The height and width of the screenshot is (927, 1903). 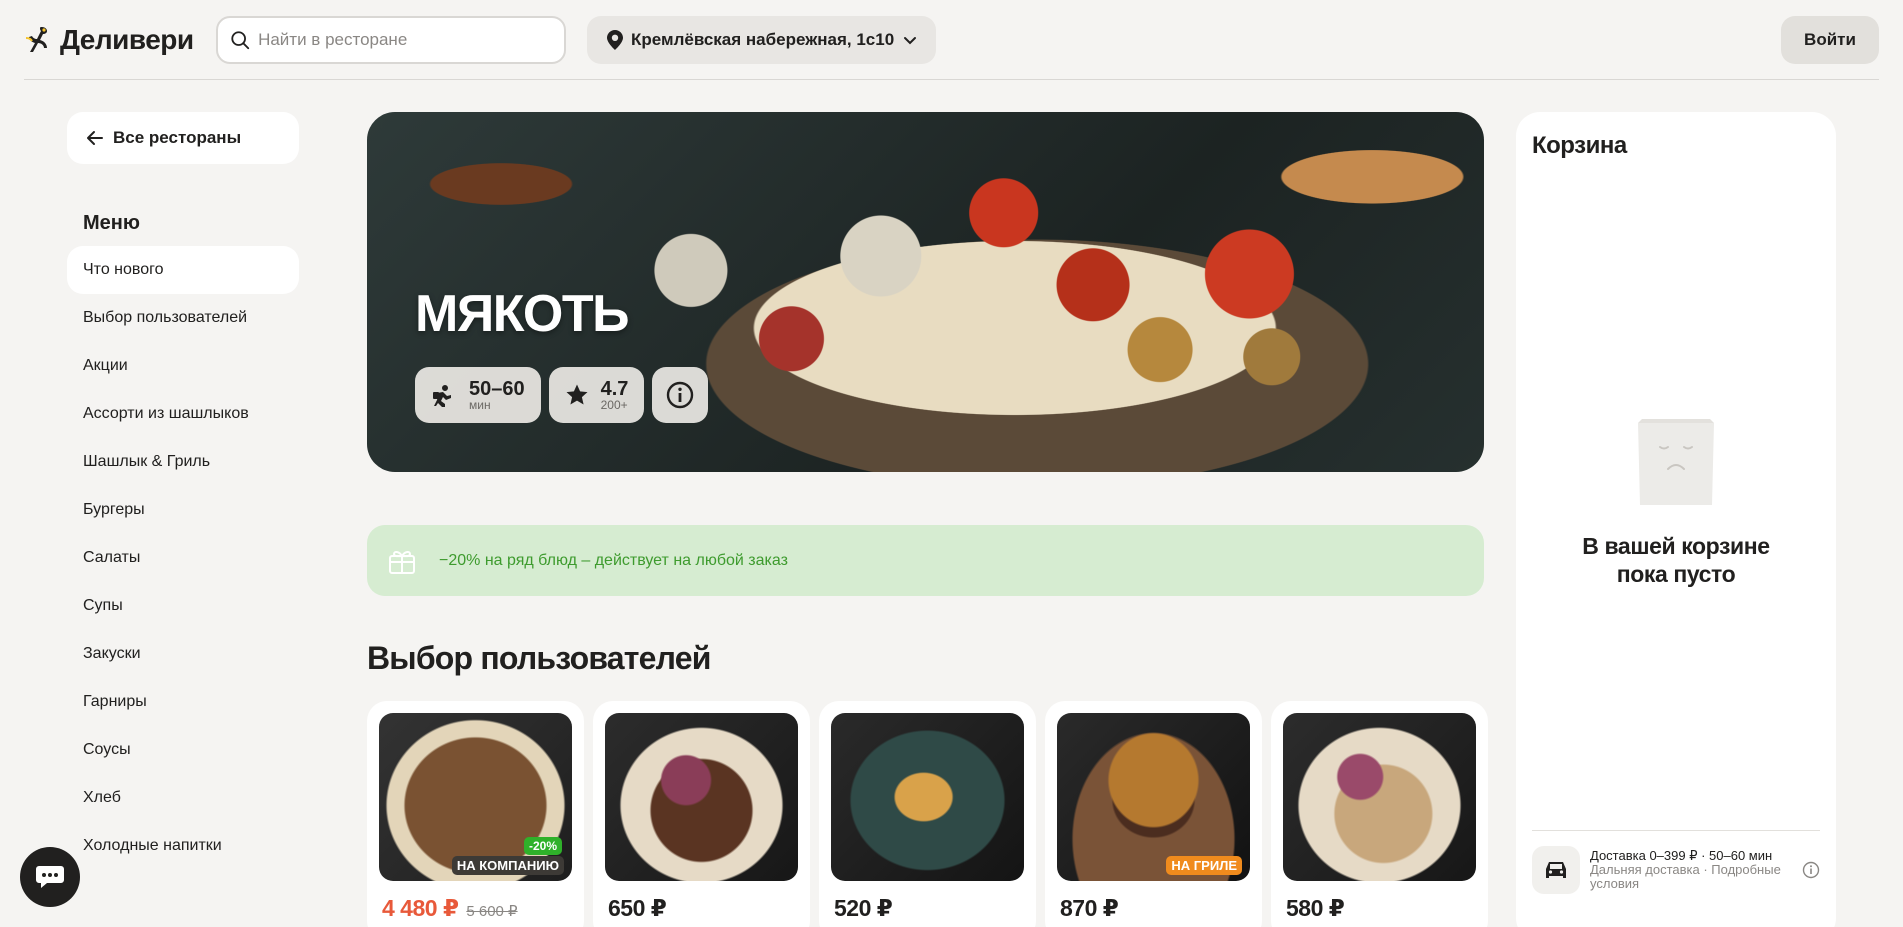 What do you see at coordinates (183, 462) in the screenshot?
I see `menu-item-shashlik-grill: Шашлык & Гриль` at bounding box center [183, 462].